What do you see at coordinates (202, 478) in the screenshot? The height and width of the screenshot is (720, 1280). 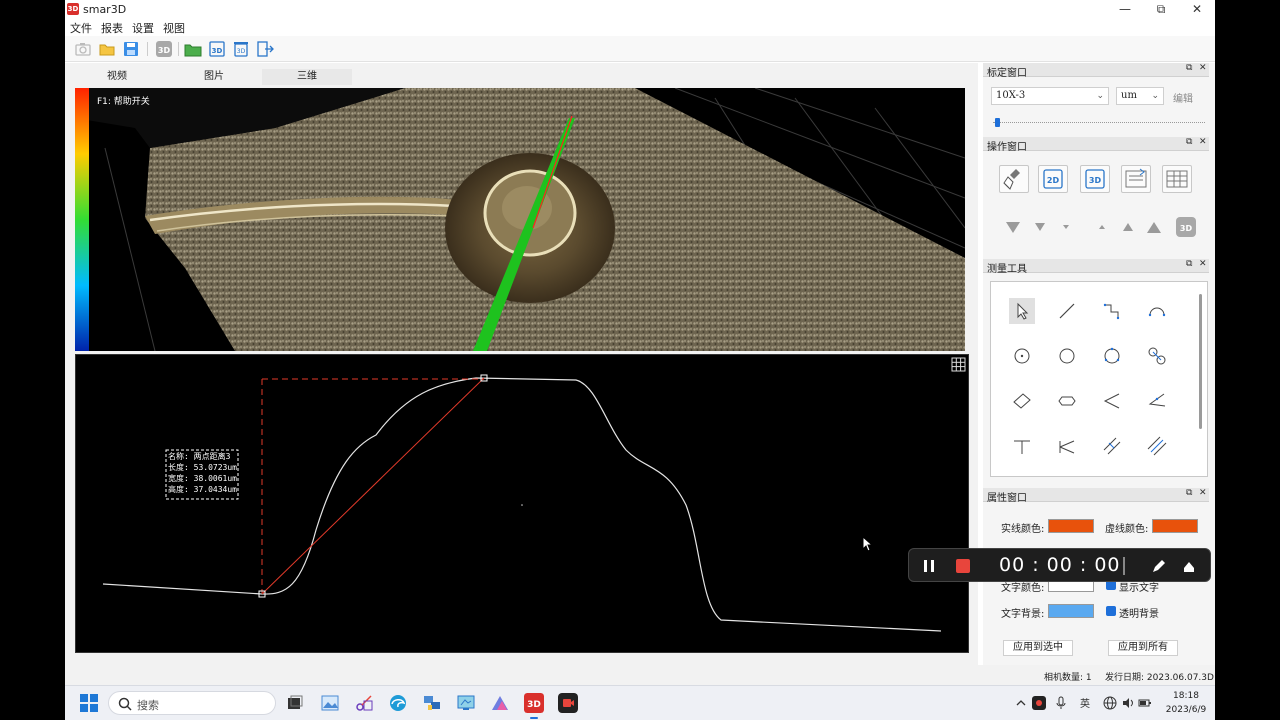 I see `measure-width: 宽度: 38.0061um` at bounding box center [202, 478].